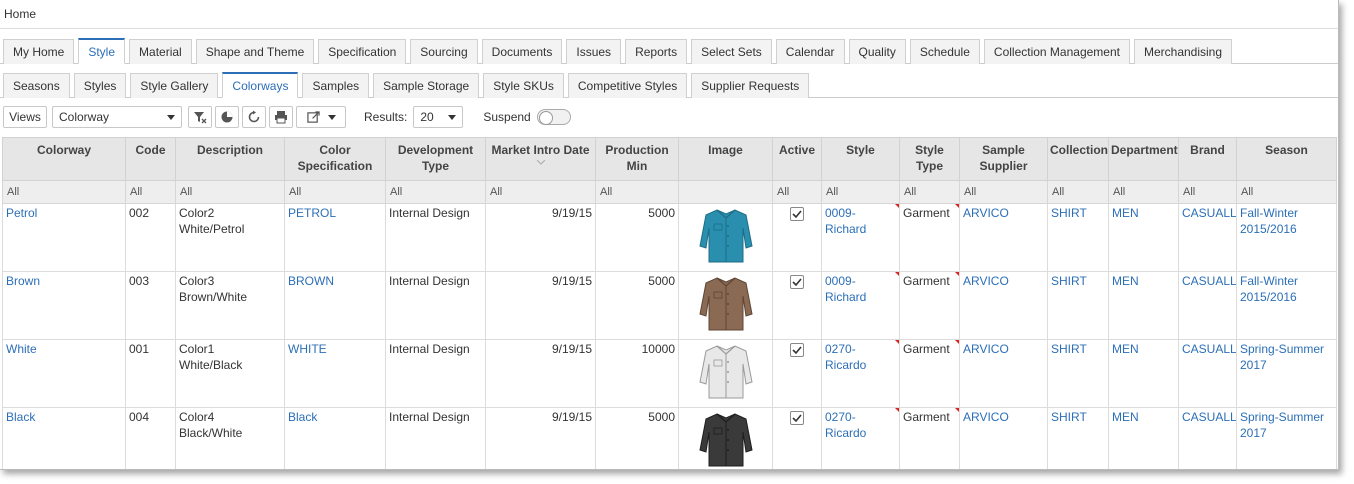 This screenshot has height=484, width=1354. What do you see at coordinates (860, 237) in the screenshot?
I see `cell-style: 0009-Richard` at bounding box center [860, 237].